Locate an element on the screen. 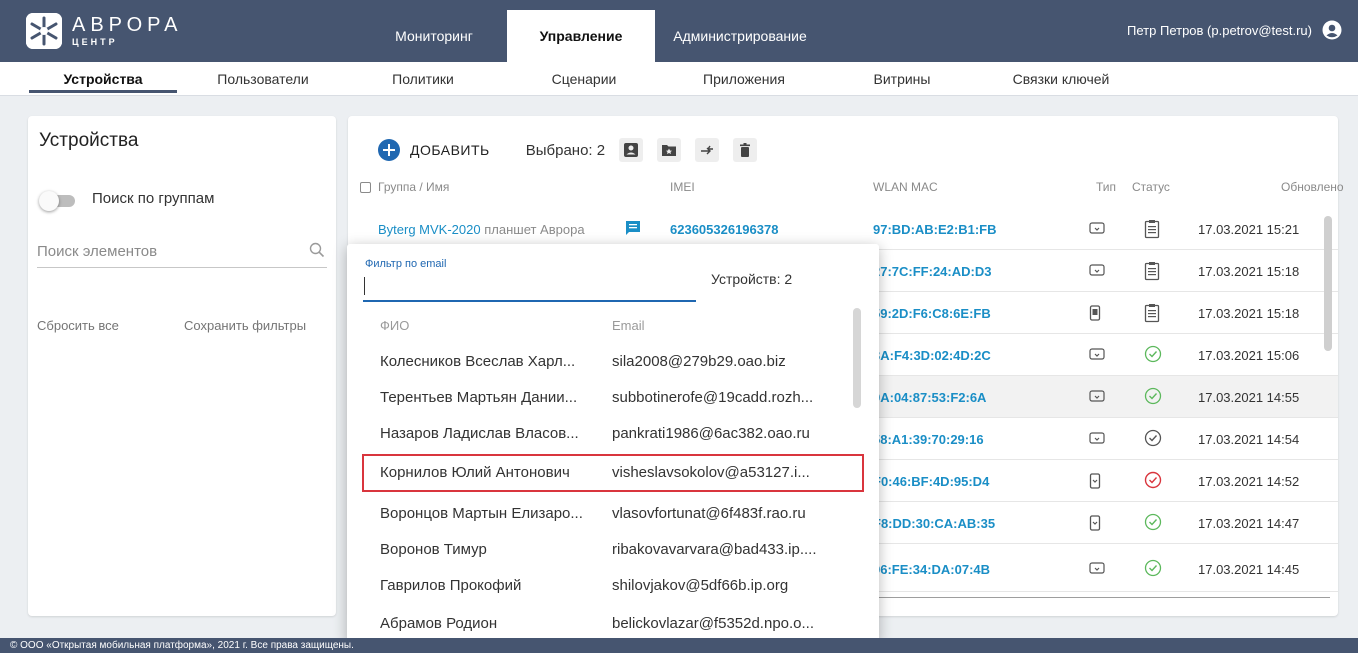  email-filter-field is located at coordinates (529, 287).